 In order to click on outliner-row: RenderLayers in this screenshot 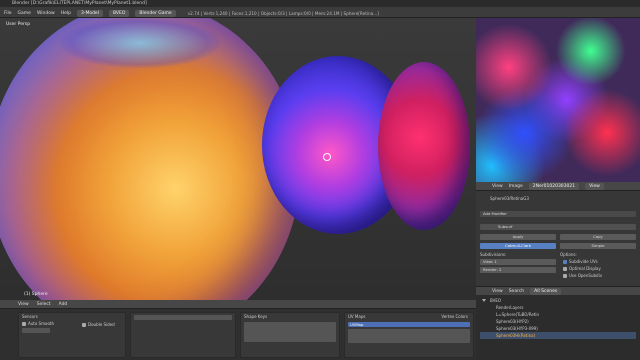, I will do `click(558, 307)`.